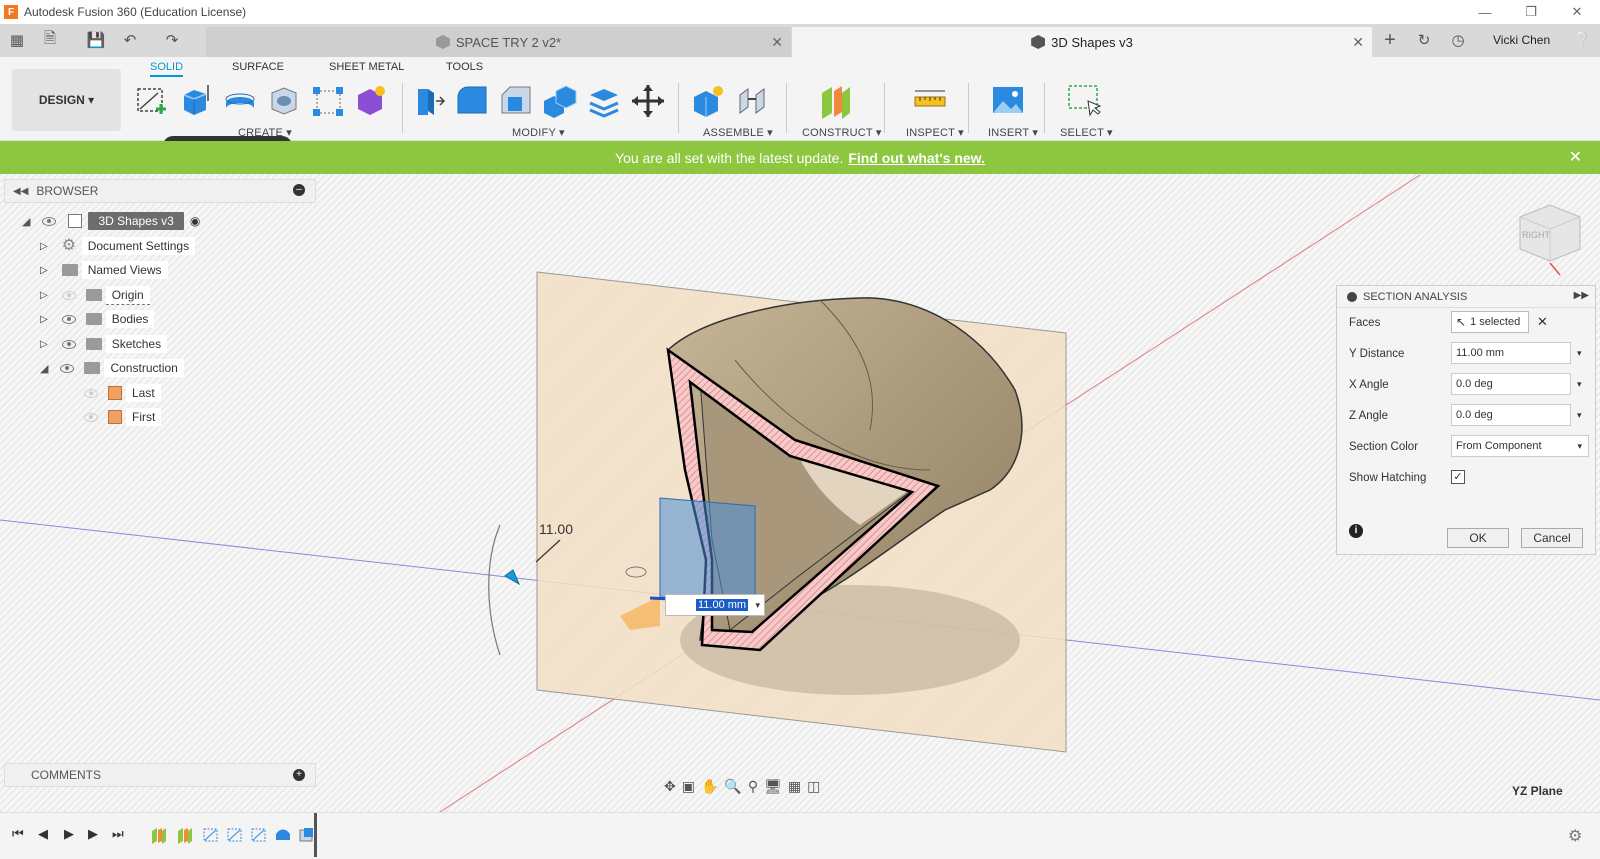 This screenshot has width=1600, height=859. What do you see at coordinates (315, 835) in the screenshot?
I see `timeline-marker` at bounding box center [315, 835].